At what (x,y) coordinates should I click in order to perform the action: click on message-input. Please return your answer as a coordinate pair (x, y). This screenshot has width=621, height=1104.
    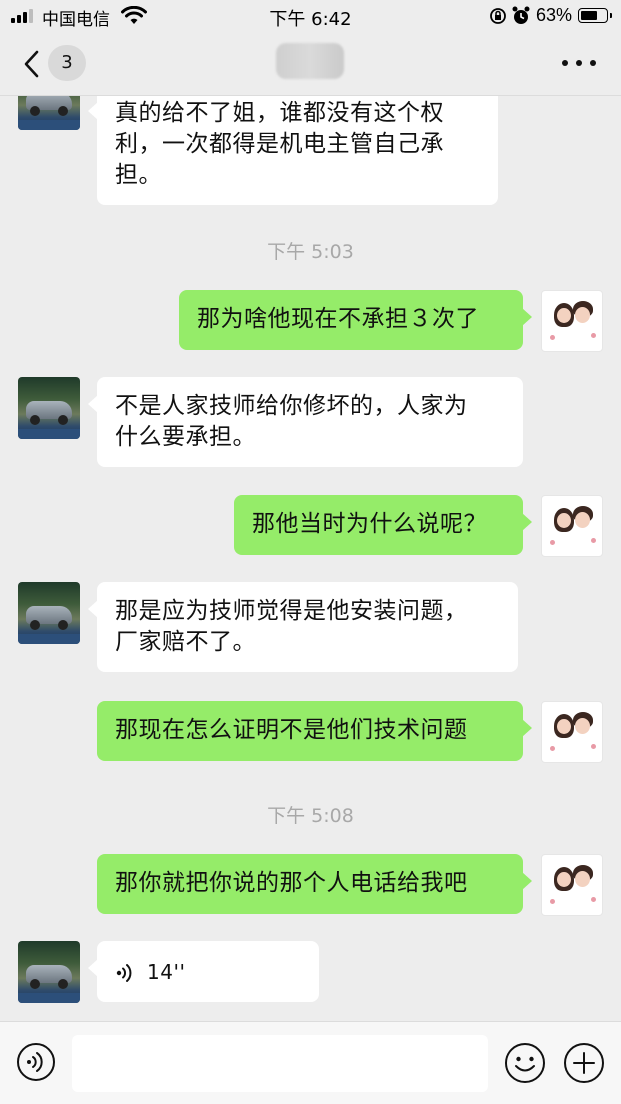
    Looking at the image, I should click on (280, 1063).